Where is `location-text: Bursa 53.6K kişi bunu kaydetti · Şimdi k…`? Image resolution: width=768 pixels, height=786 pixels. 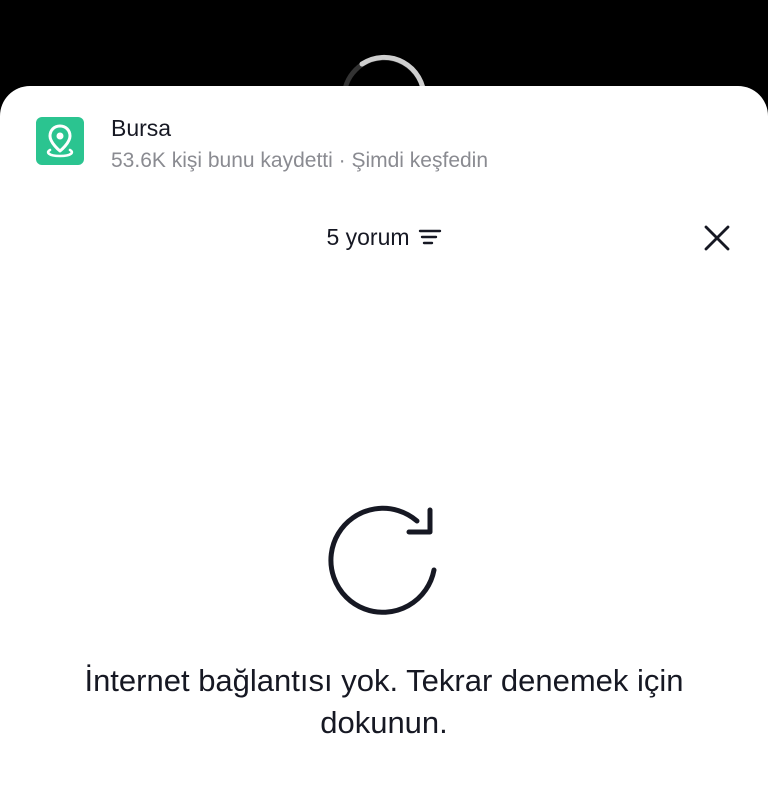
location-text: Bursa 53.6K kişi bunu kaydetti · Şimdi k… is located at coordinates (299, 144).